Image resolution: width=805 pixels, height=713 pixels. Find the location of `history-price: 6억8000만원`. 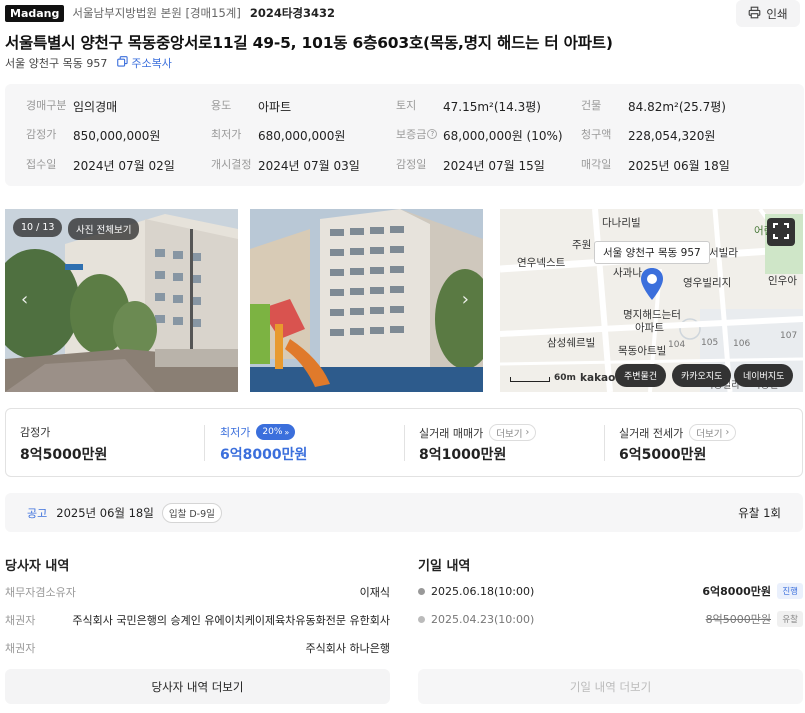

history-price: 6억8000만원 is located at coordinates (736, 591).